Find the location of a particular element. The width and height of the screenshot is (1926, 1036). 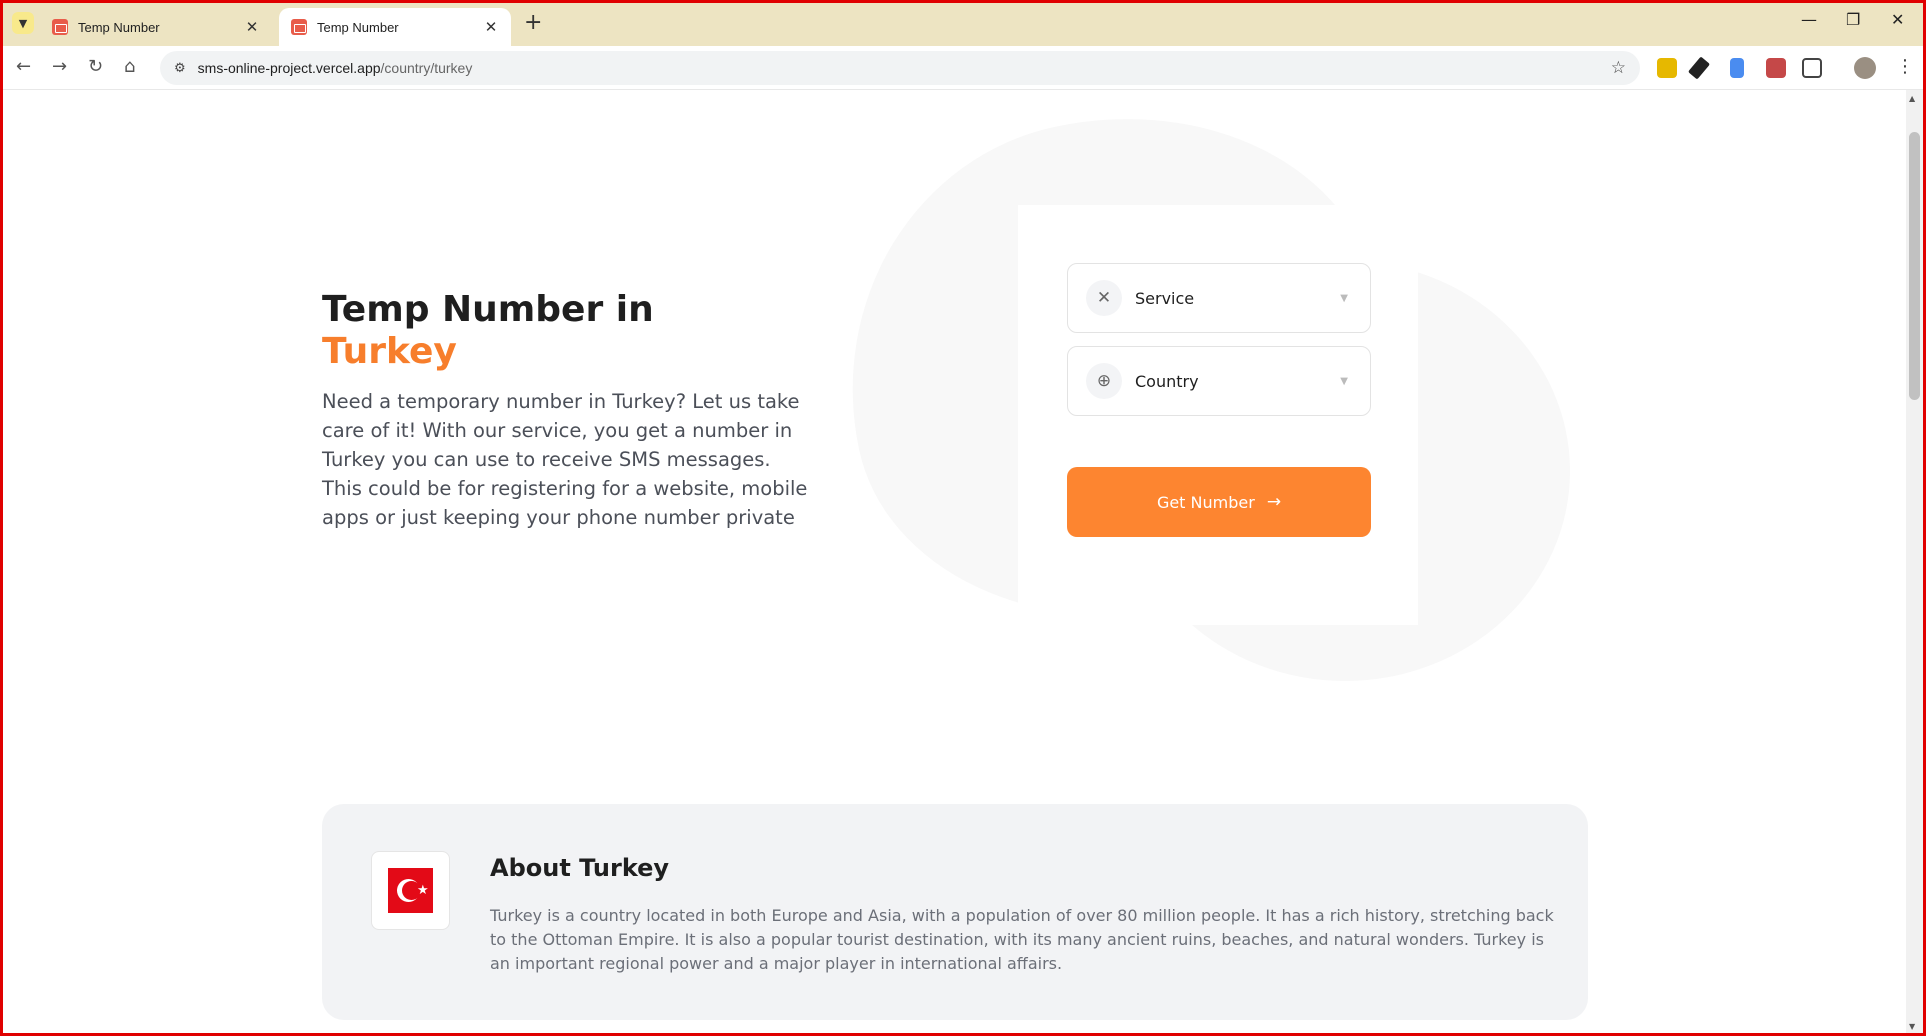

menu-kebab-icon: ⋮ is located at coordinates (1905, 66).